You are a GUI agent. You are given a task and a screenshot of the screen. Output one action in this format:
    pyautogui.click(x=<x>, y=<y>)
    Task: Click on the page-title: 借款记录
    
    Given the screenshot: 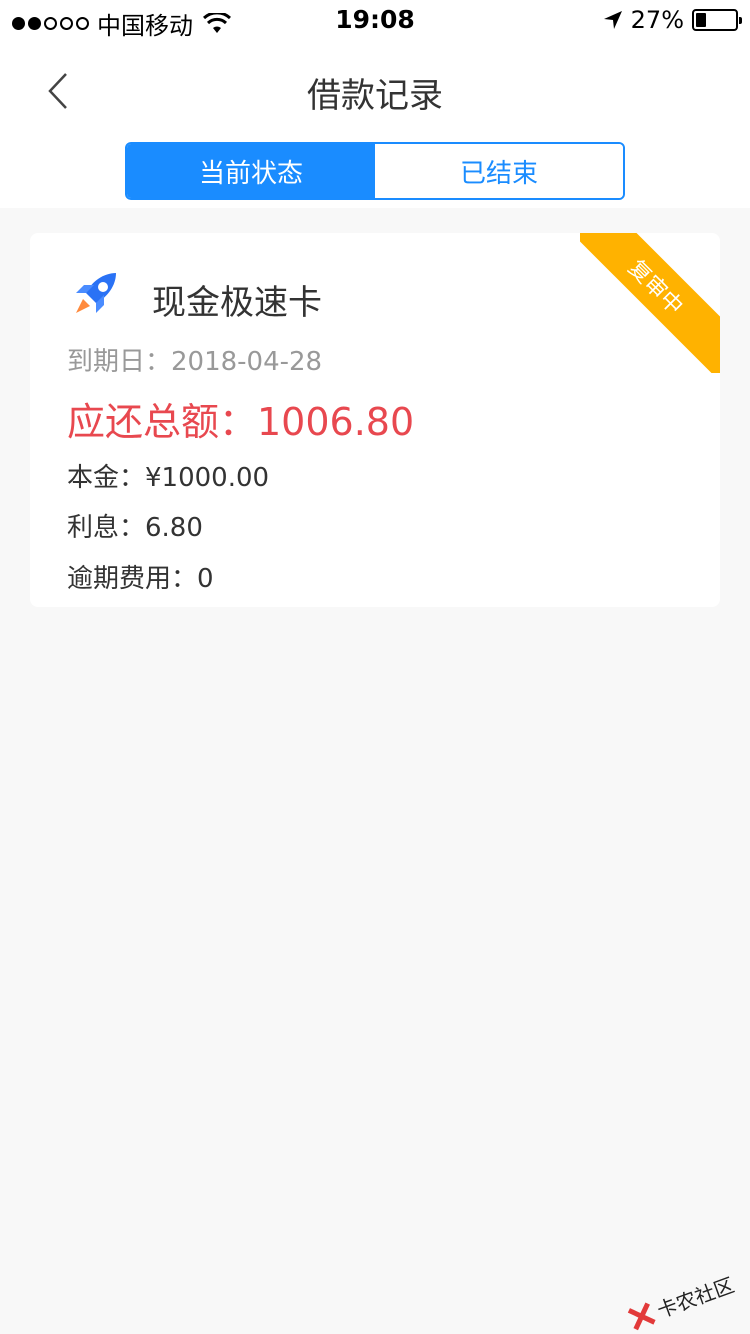 What is the action you would take?
    pyautogui.click(x=375, y=96)
    